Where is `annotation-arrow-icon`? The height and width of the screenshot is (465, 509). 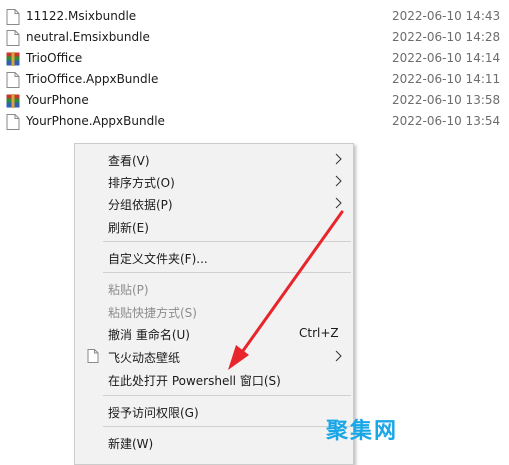
annotation-arrow-icon is located at coordinates (286, 290).